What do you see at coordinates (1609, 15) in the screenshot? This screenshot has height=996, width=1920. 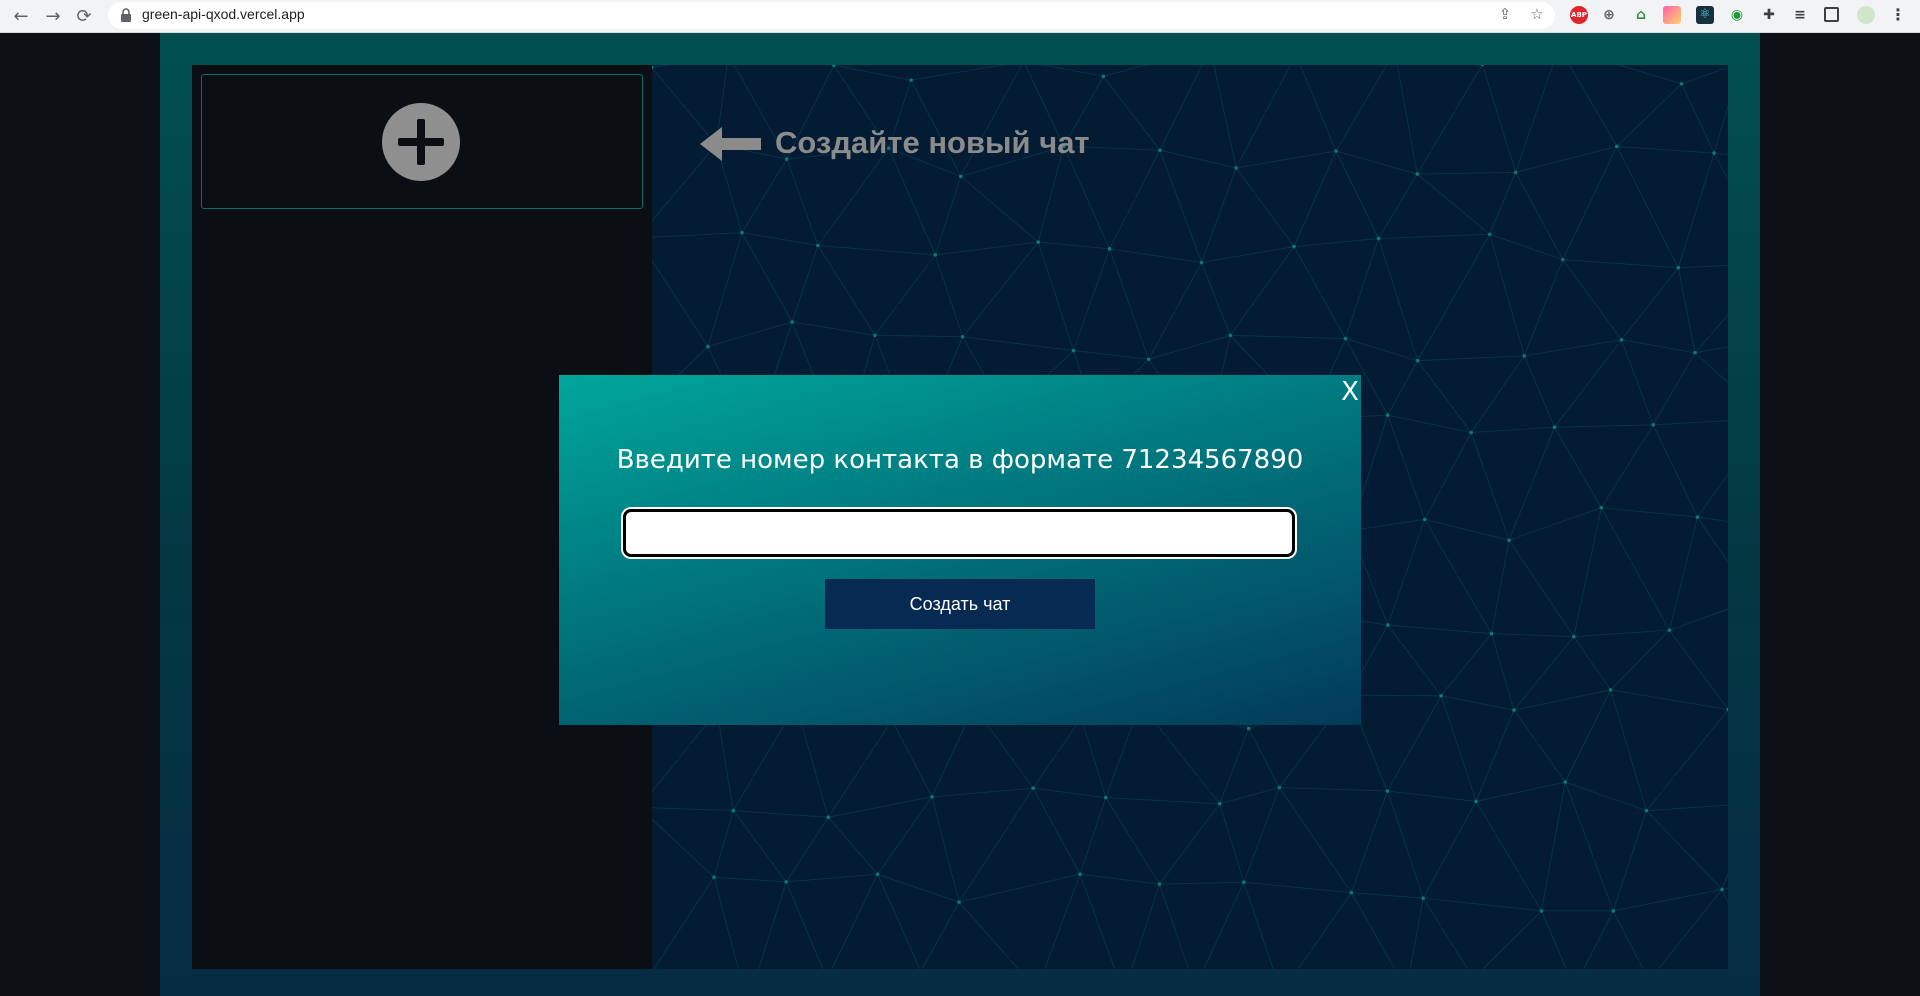 I see `translate-icon: ⊕` at bounding box center [1609, 15].